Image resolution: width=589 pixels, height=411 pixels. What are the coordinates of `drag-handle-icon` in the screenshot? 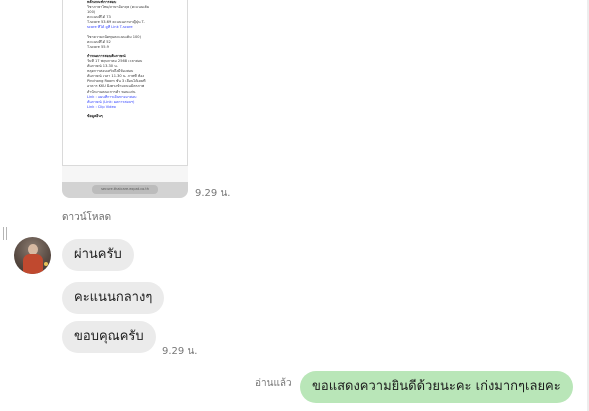 It's located at (5, 233).